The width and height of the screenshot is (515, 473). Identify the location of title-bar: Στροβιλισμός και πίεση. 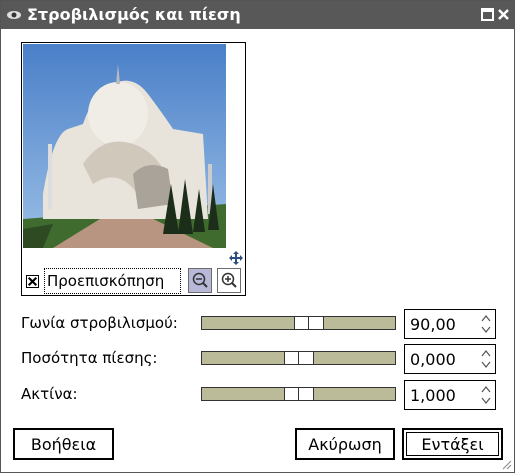
(257, 15).